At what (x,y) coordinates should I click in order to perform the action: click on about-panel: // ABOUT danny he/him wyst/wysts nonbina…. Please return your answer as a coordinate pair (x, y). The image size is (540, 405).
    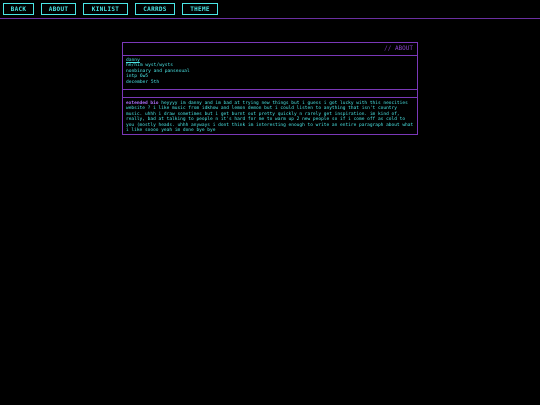
    Looking at the image, I should click on (270, 88).